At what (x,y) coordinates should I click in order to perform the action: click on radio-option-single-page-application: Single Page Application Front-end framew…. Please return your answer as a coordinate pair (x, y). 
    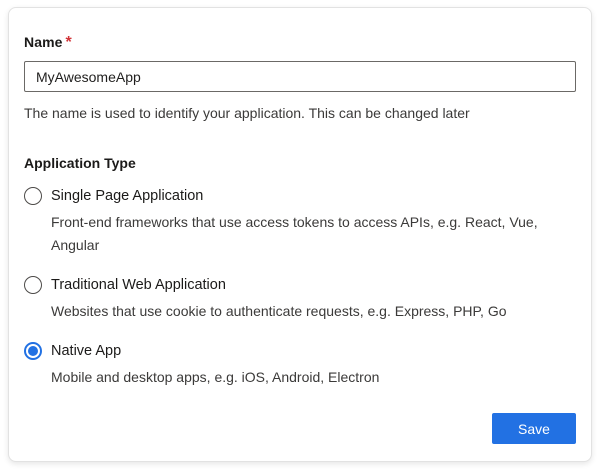
    Looking at the image, I should click on (300, 222).